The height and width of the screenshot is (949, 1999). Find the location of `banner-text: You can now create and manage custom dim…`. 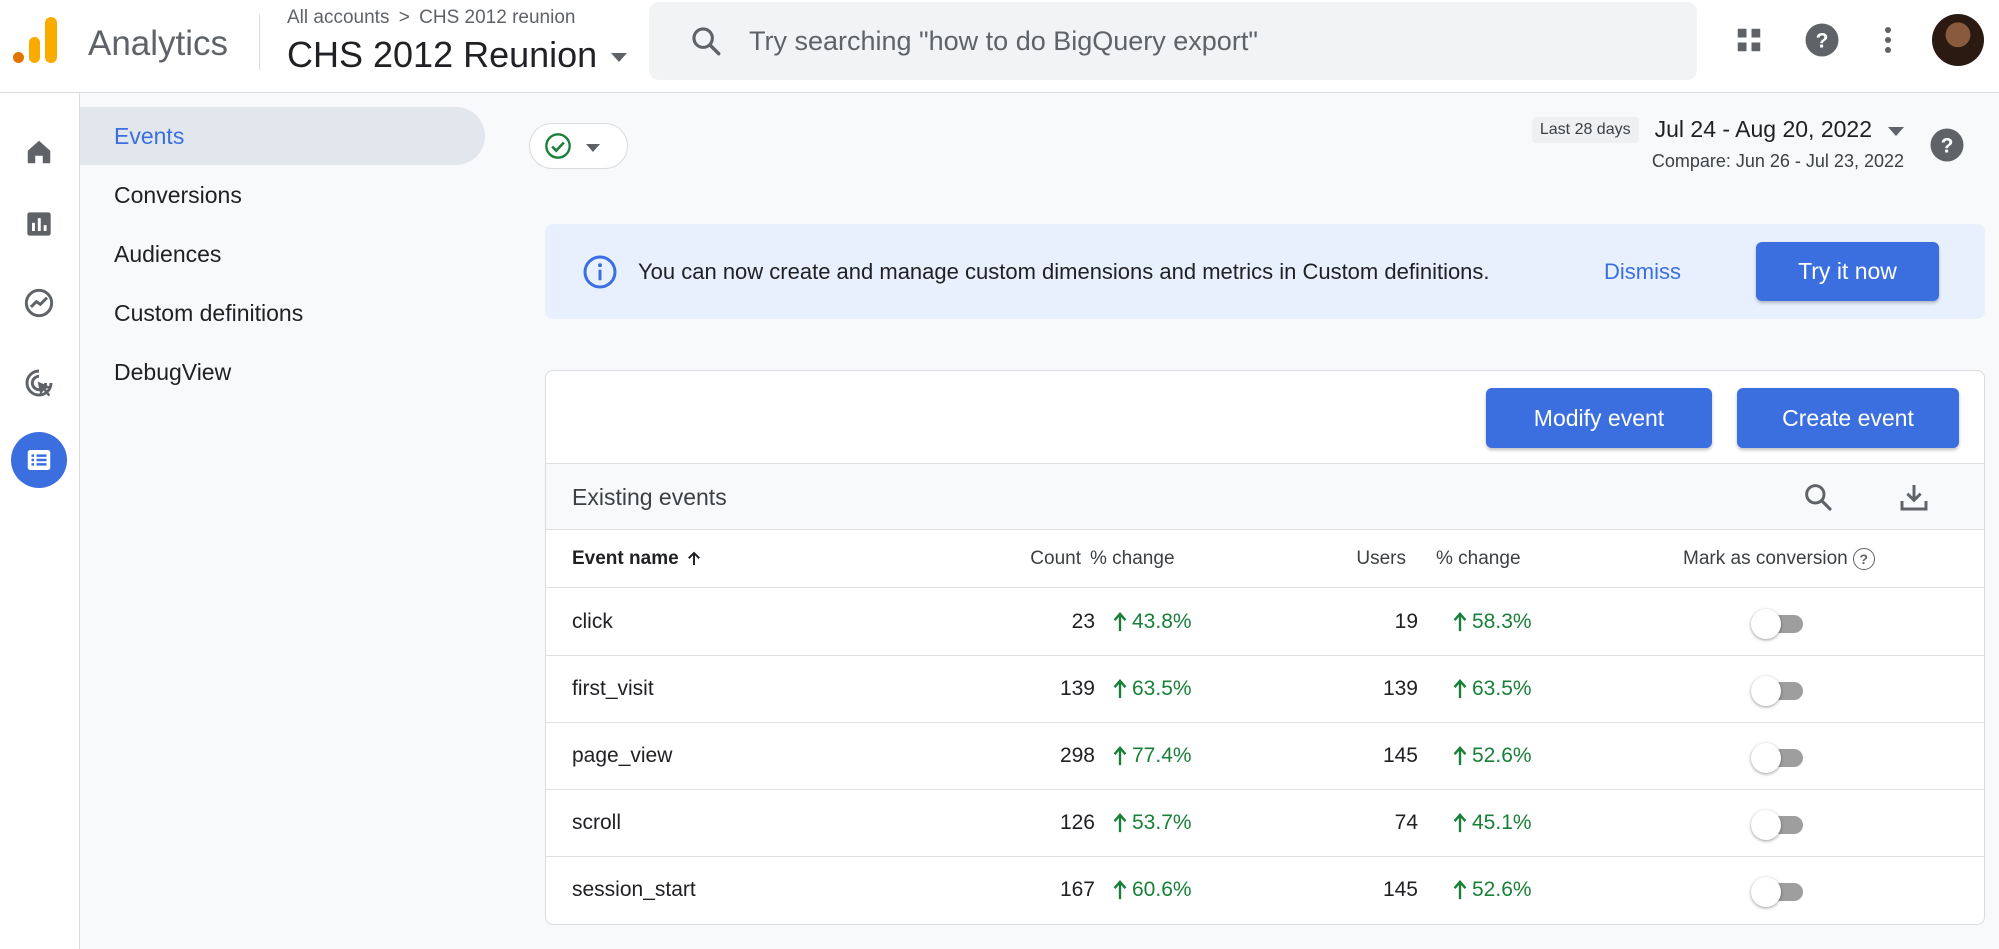

banner-text: You can now create and manage custom dim… is located at coordinates (1064, 271).